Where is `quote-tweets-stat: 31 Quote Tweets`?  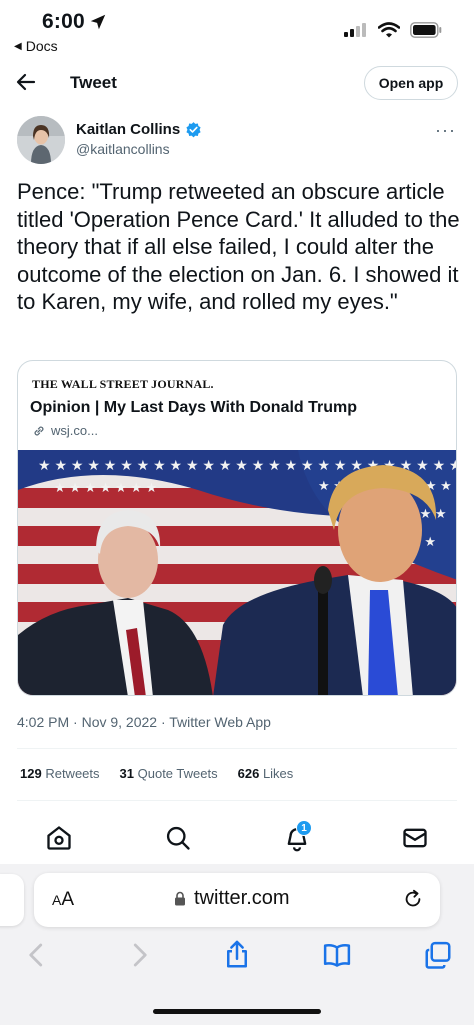 quote-tweets-stat: 31 Quote Tweets is located at coordinates (169, 773).